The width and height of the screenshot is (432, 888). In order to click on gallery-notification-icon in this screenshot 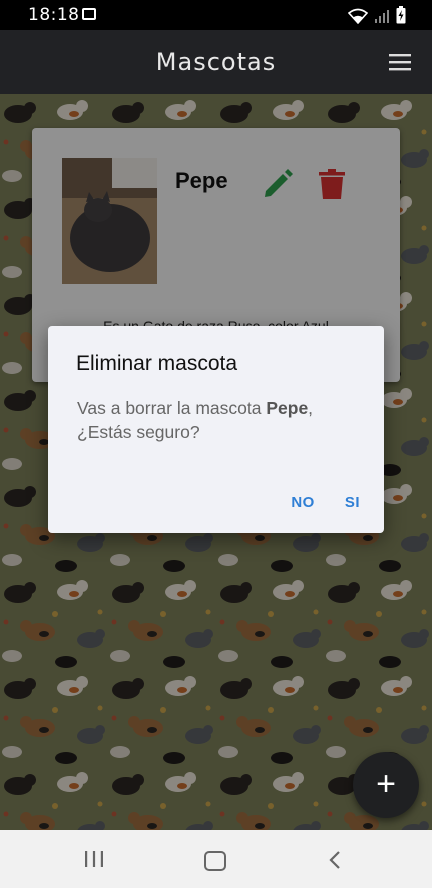, I will do `click(89, 14)`.